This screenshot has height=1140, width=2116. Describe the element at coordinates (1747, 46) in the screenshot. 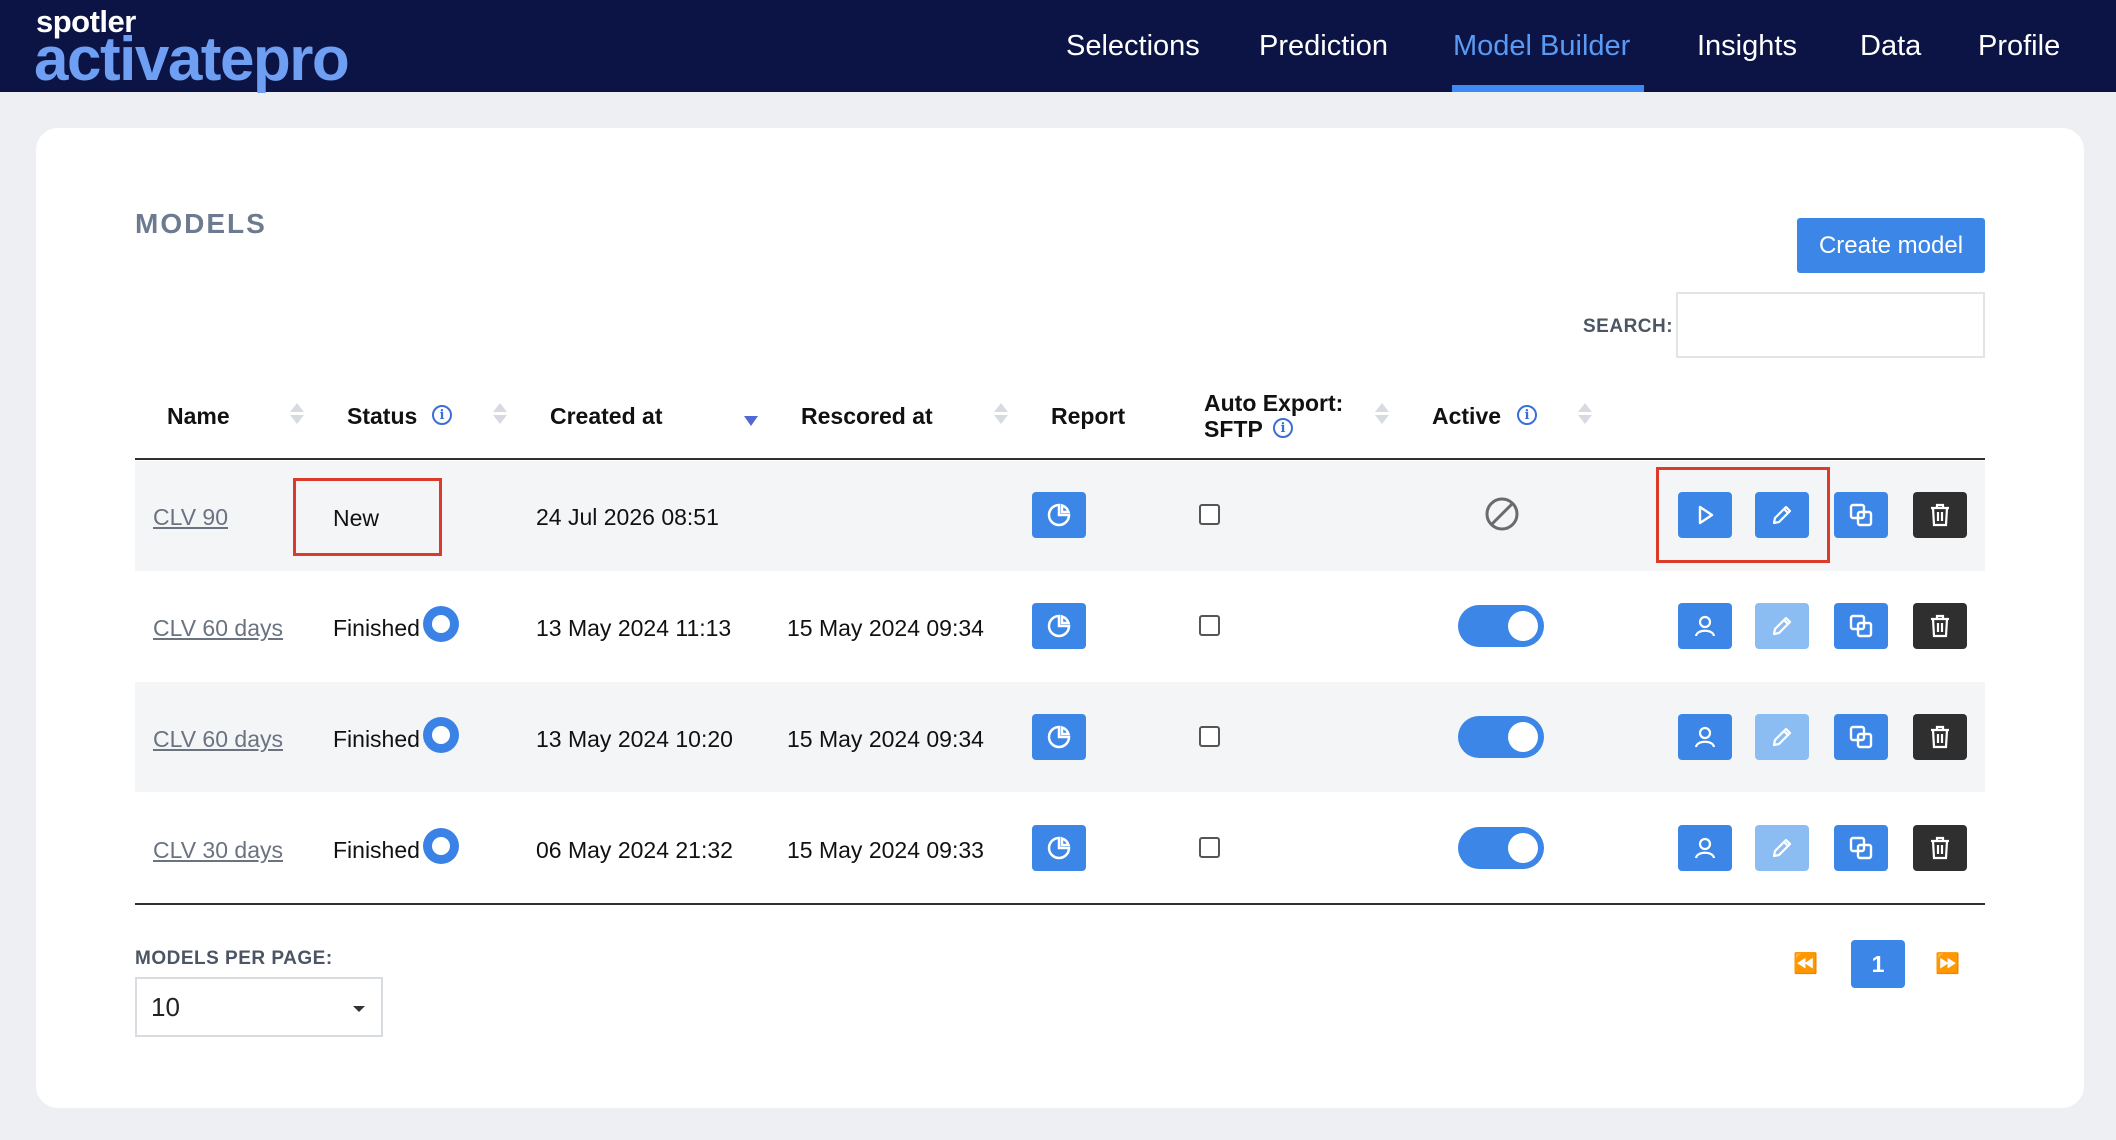

I see `nav-insights: Insights` at that location.